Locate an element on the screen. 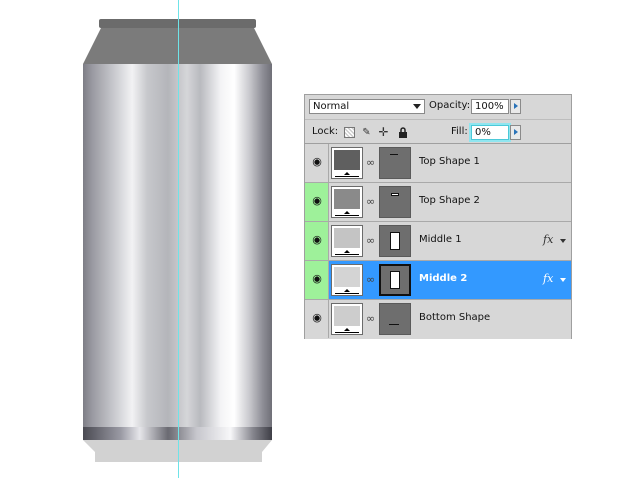 This screenshot has height=478, width=640. layer-name: Middle 2 is located at coordinates (443, 278).